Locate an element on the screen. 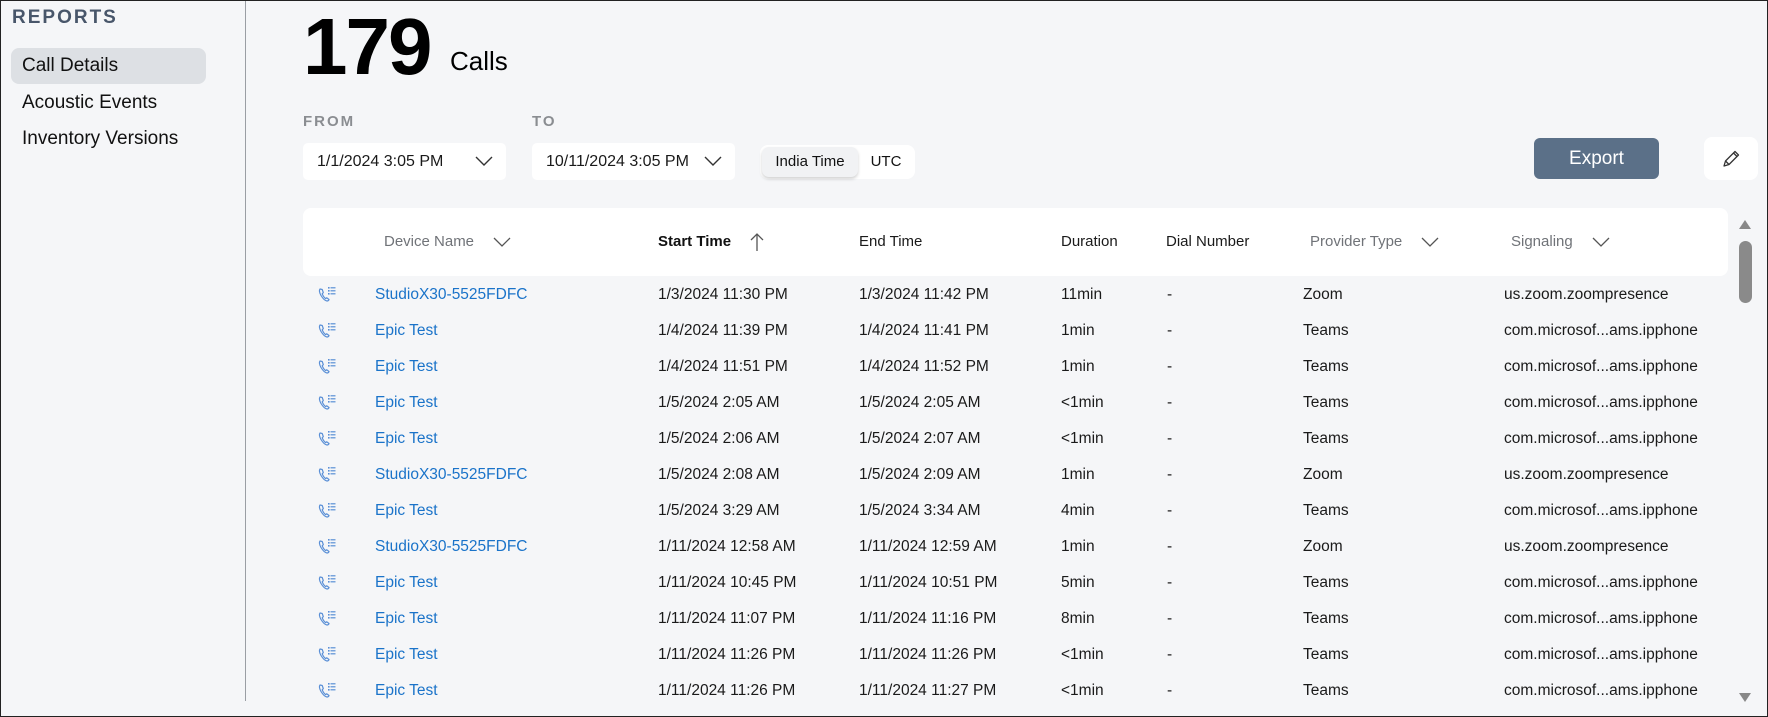  scroll-up-arrow-icon is located at coordinates (1745, 224).